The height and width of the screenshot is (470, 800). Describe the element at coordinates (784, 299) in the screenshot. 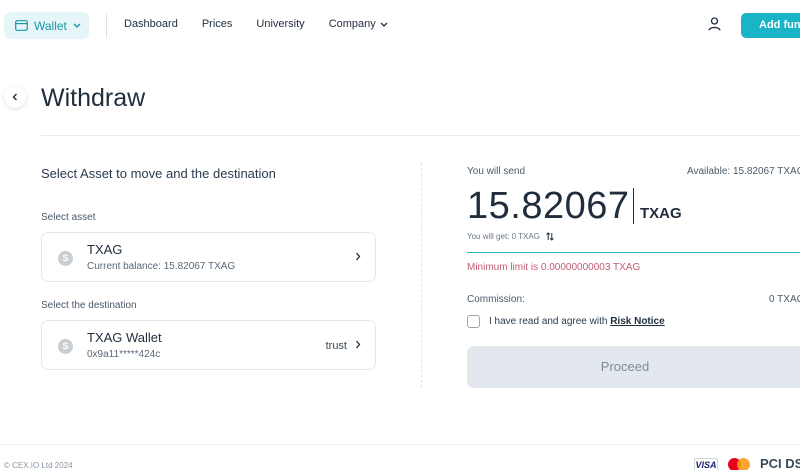

I see `commission-value: 0 TXAG` at that location.